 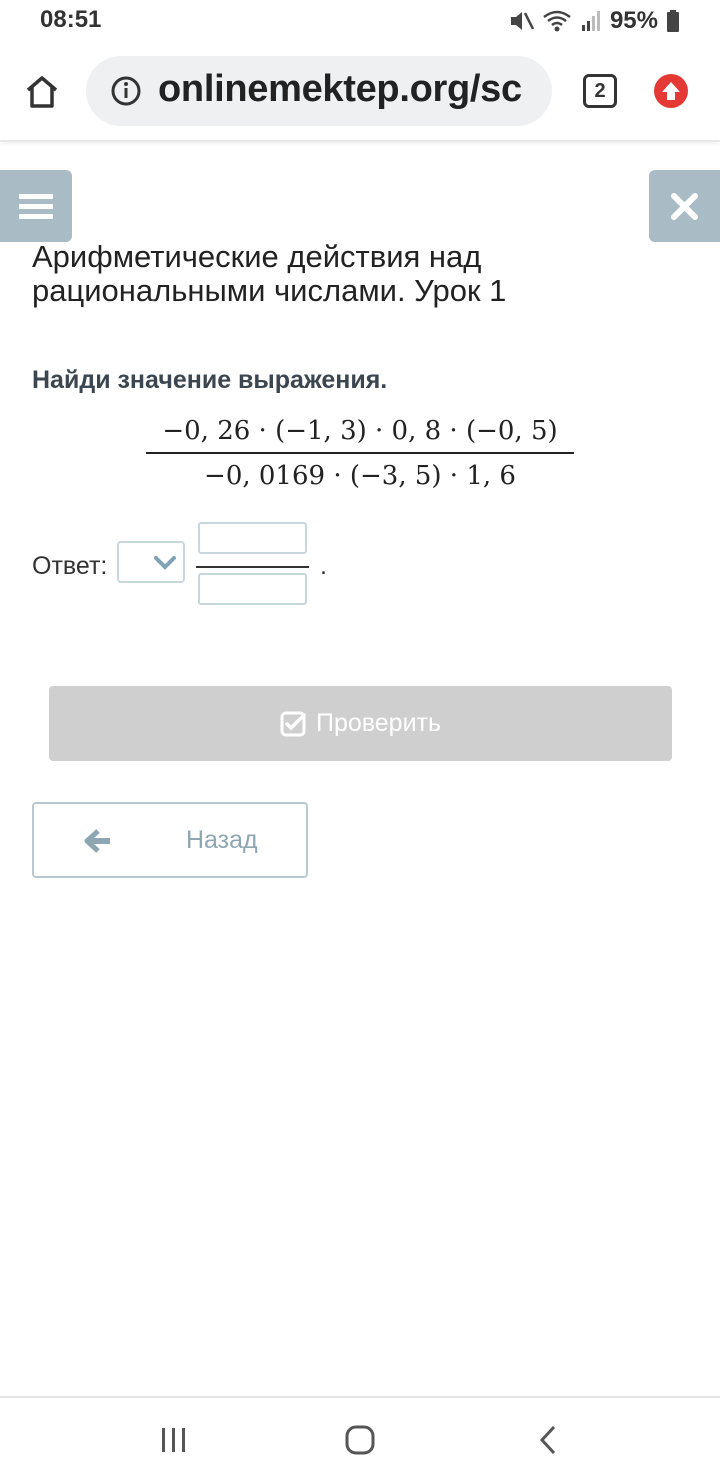 What do you see at coordinates (340, 89) in the screenshot?
I see `url-text: onlinemektep.org/sc` at bounding box center [340, 89].